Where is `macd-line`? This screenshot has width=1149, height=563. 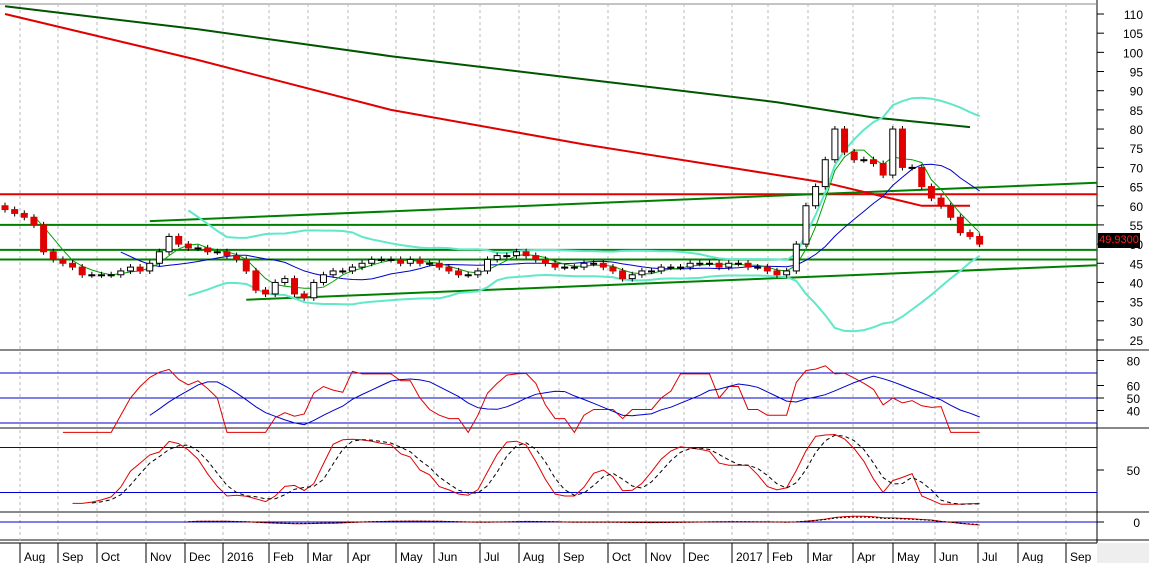
macd-line is located at coordinates (584, 520).